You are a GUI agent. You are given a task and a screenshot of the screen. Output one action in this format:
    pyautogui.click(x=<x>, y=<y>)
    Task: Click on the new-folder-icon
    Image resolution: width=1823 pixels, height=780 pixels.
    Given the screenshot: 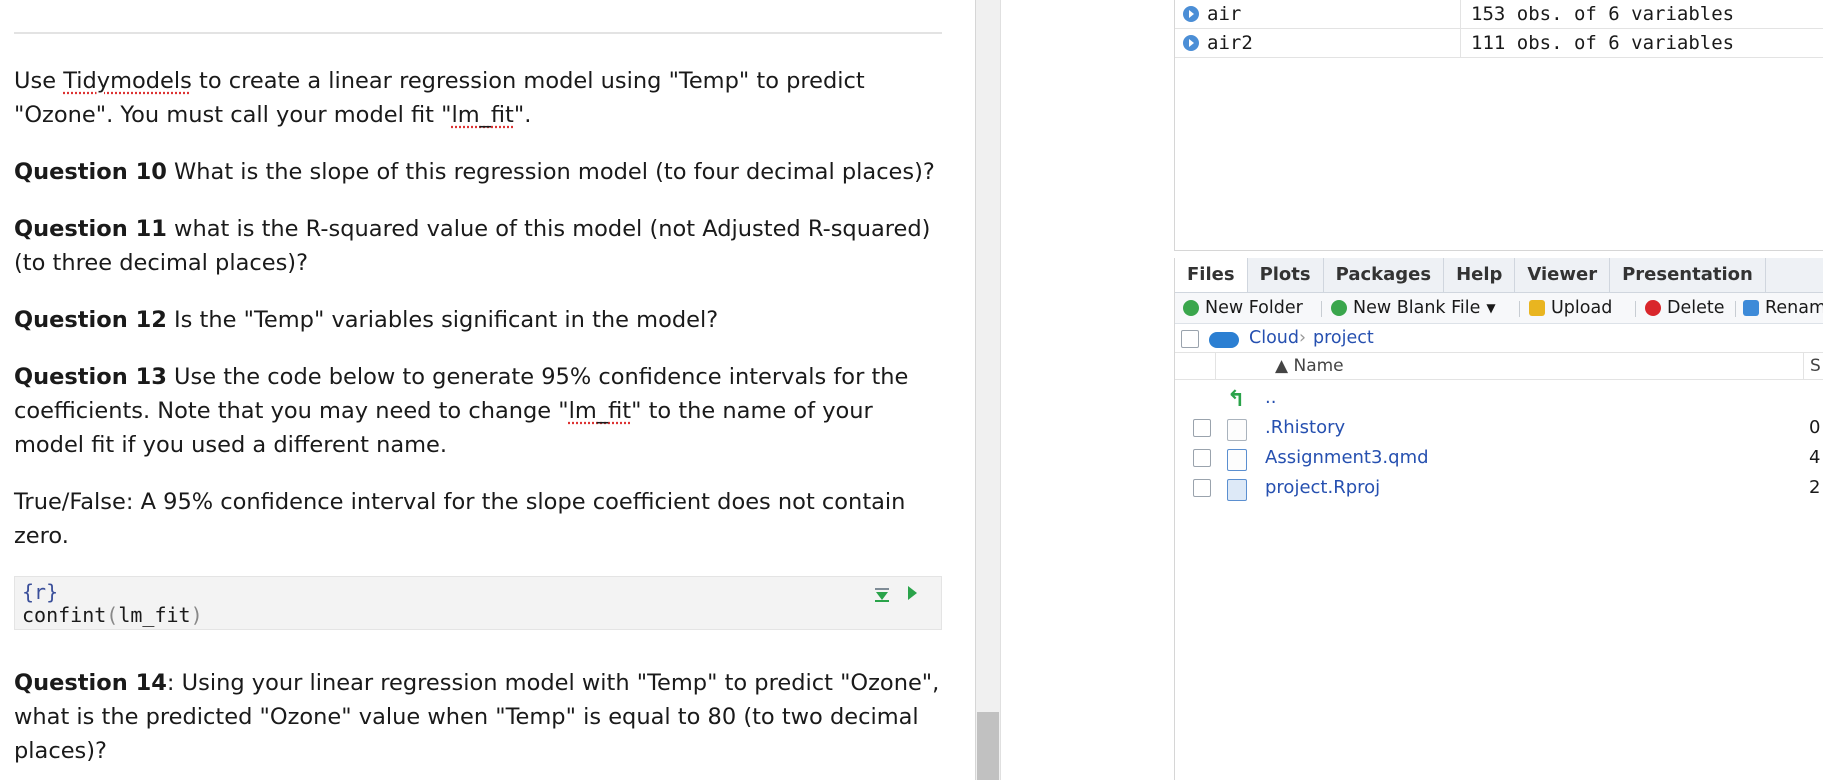 What is the action you would take?
    pyautogui.click(x=1191, y=308)
    